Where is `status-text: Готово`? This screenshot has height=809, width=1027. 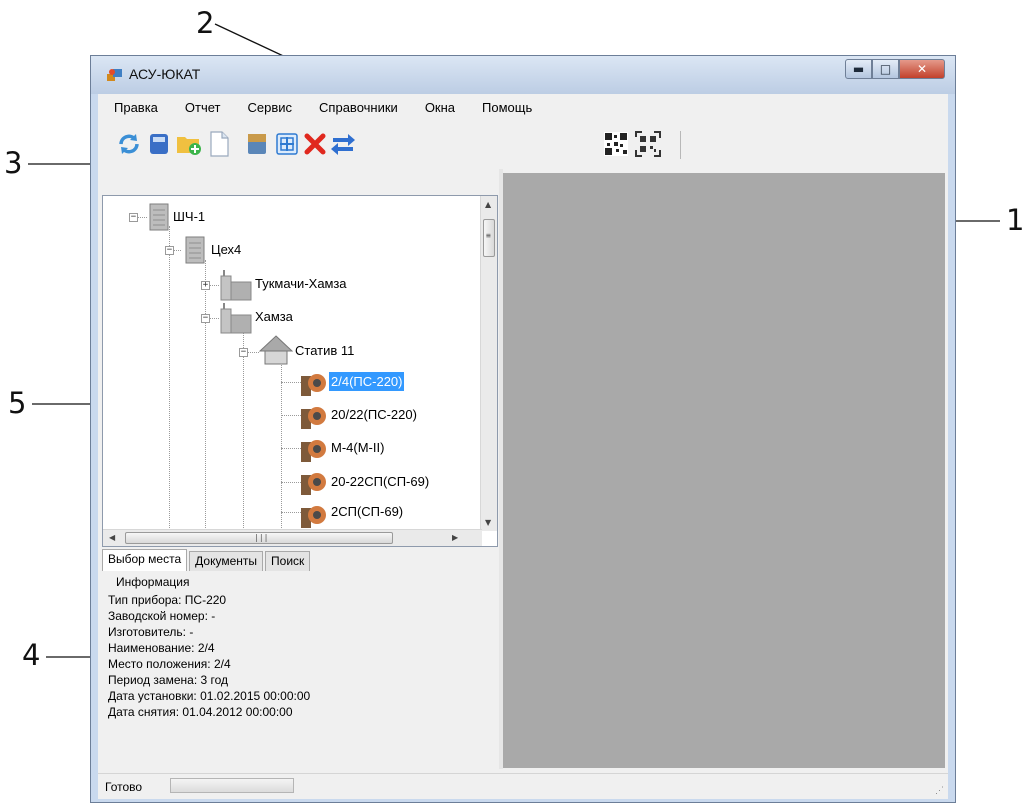
status-text: Готово is located at coordinates (124, 787).